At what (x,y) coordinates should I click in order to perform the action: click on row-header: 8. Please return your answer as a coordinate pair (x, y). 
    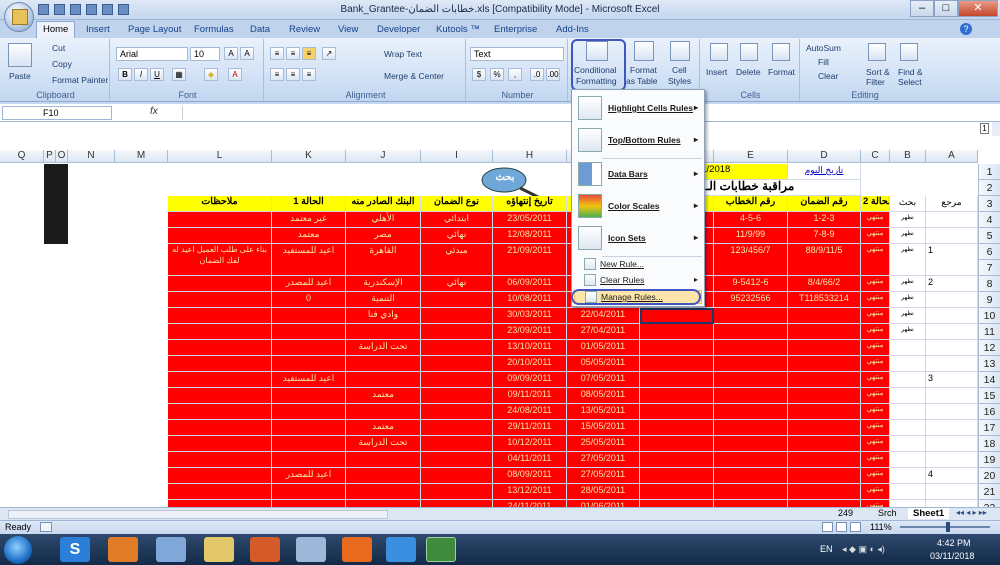
    Looking at the image, I should click on (989, 284).